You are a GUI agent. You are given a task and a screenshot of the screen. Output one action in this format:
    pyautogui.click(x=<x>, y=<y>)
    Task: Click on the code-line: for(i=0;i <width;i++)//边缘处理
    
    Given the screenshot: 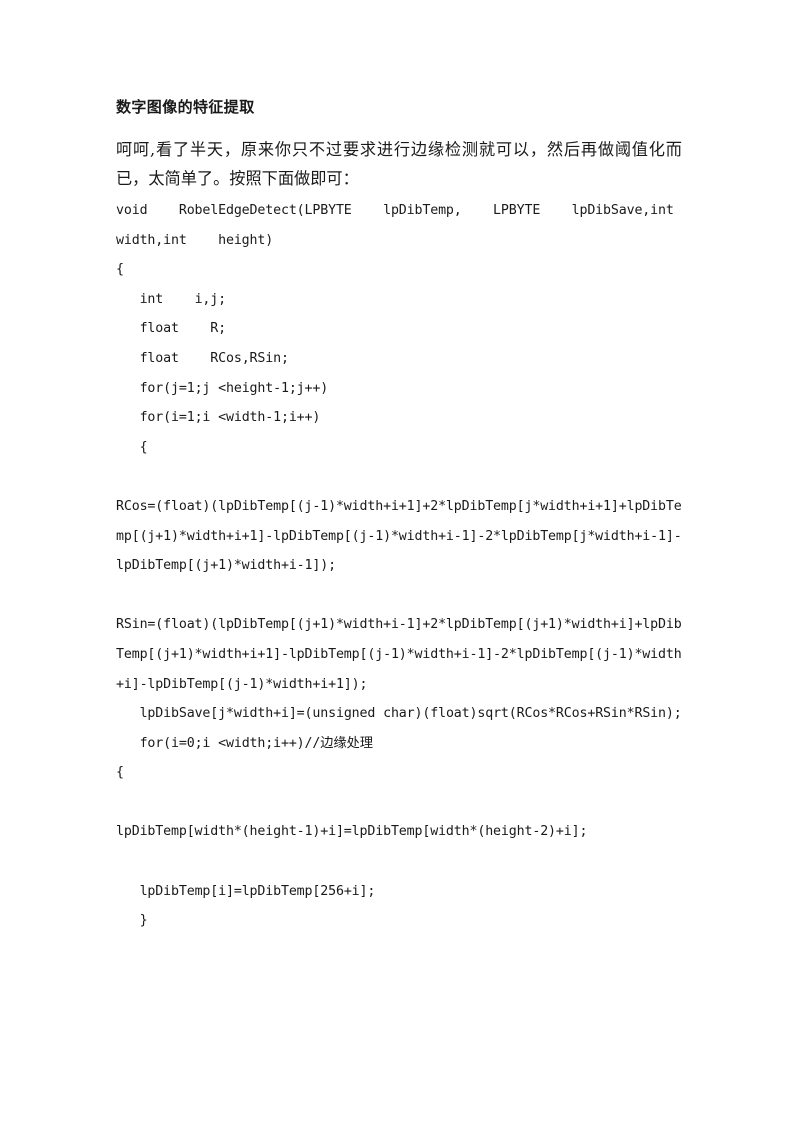 What is the action you would take?
    pyautogui.click(x=244, y=743)
    